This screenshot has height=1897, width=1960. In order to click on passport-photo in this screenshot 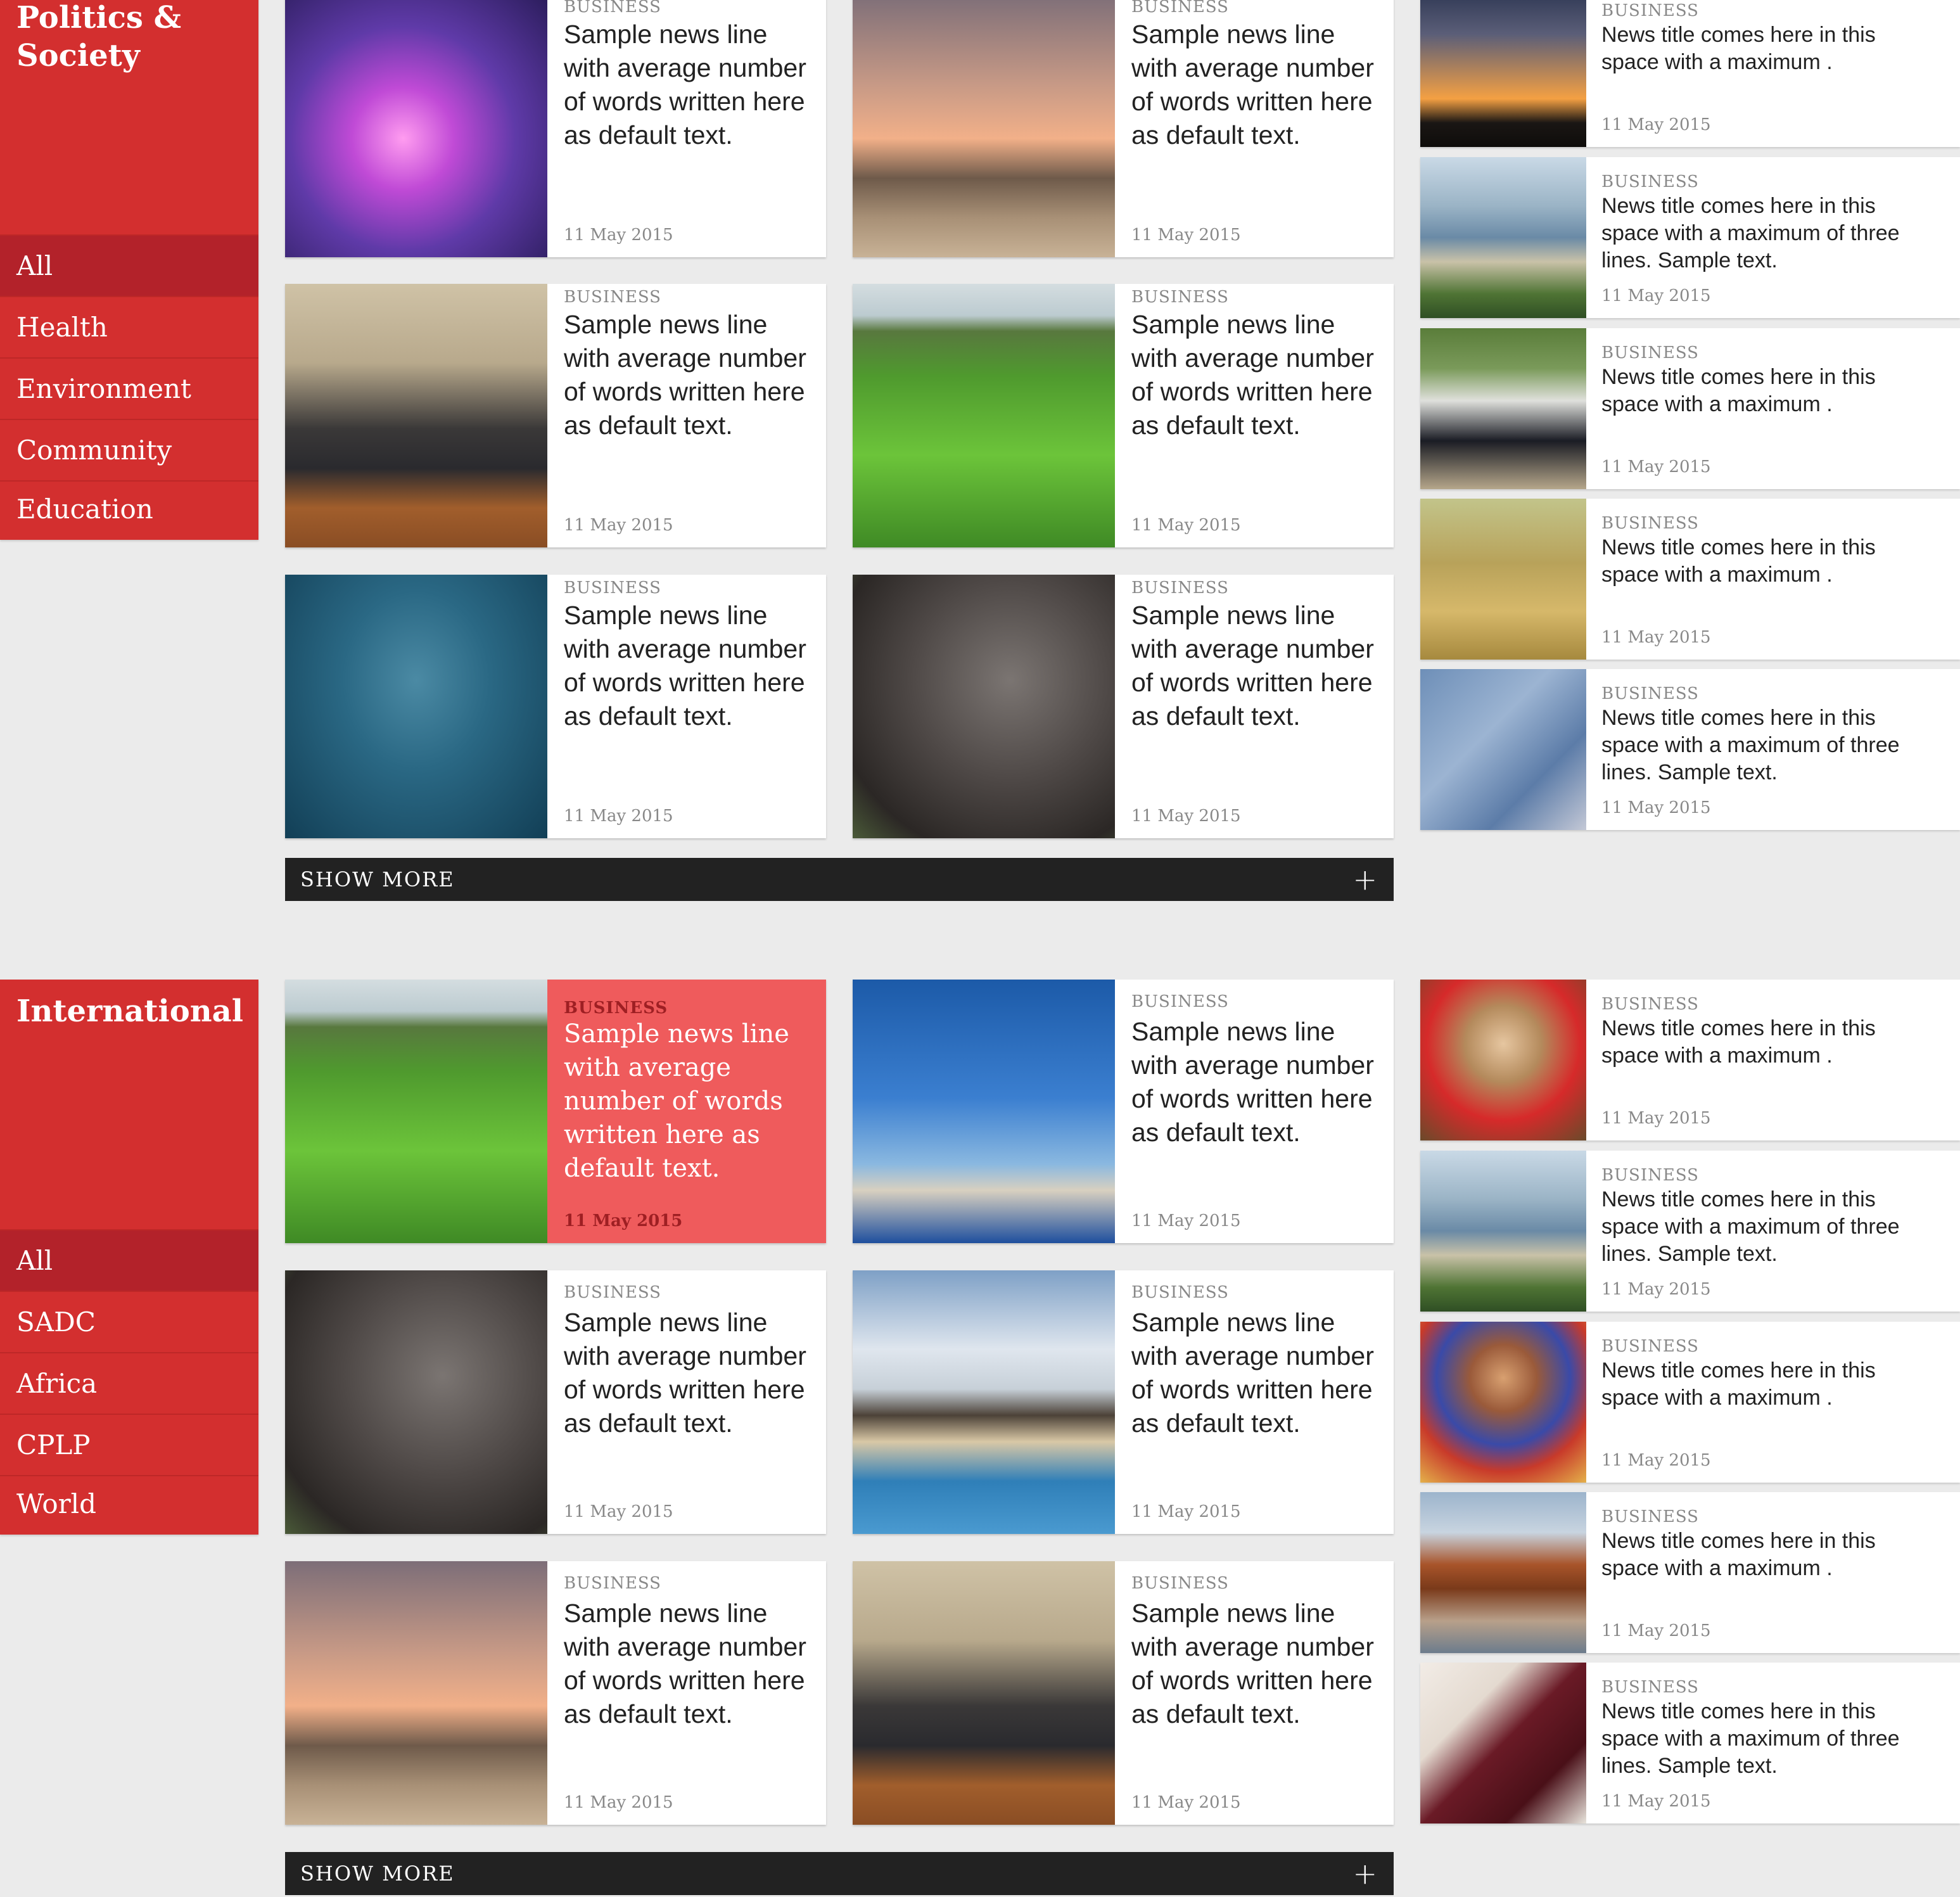, I will do `click(1503, 1743)`.